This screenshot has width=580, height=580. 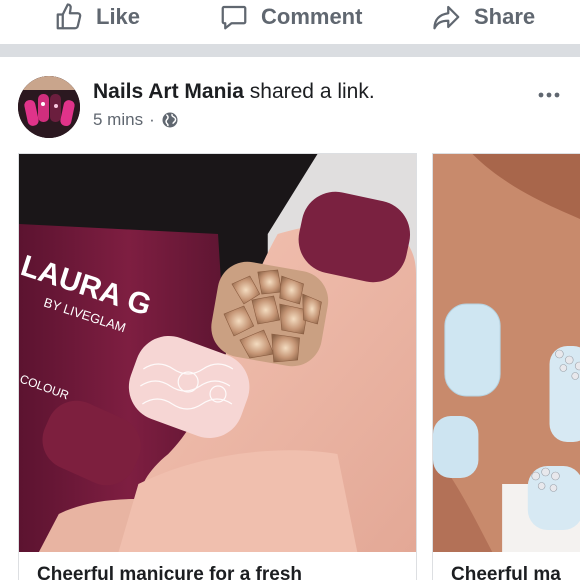 What do you see at coordinates (118, 120) in the screenshot?
I see `post-timestamp: 5 mins` at bounding box center [118, 120].